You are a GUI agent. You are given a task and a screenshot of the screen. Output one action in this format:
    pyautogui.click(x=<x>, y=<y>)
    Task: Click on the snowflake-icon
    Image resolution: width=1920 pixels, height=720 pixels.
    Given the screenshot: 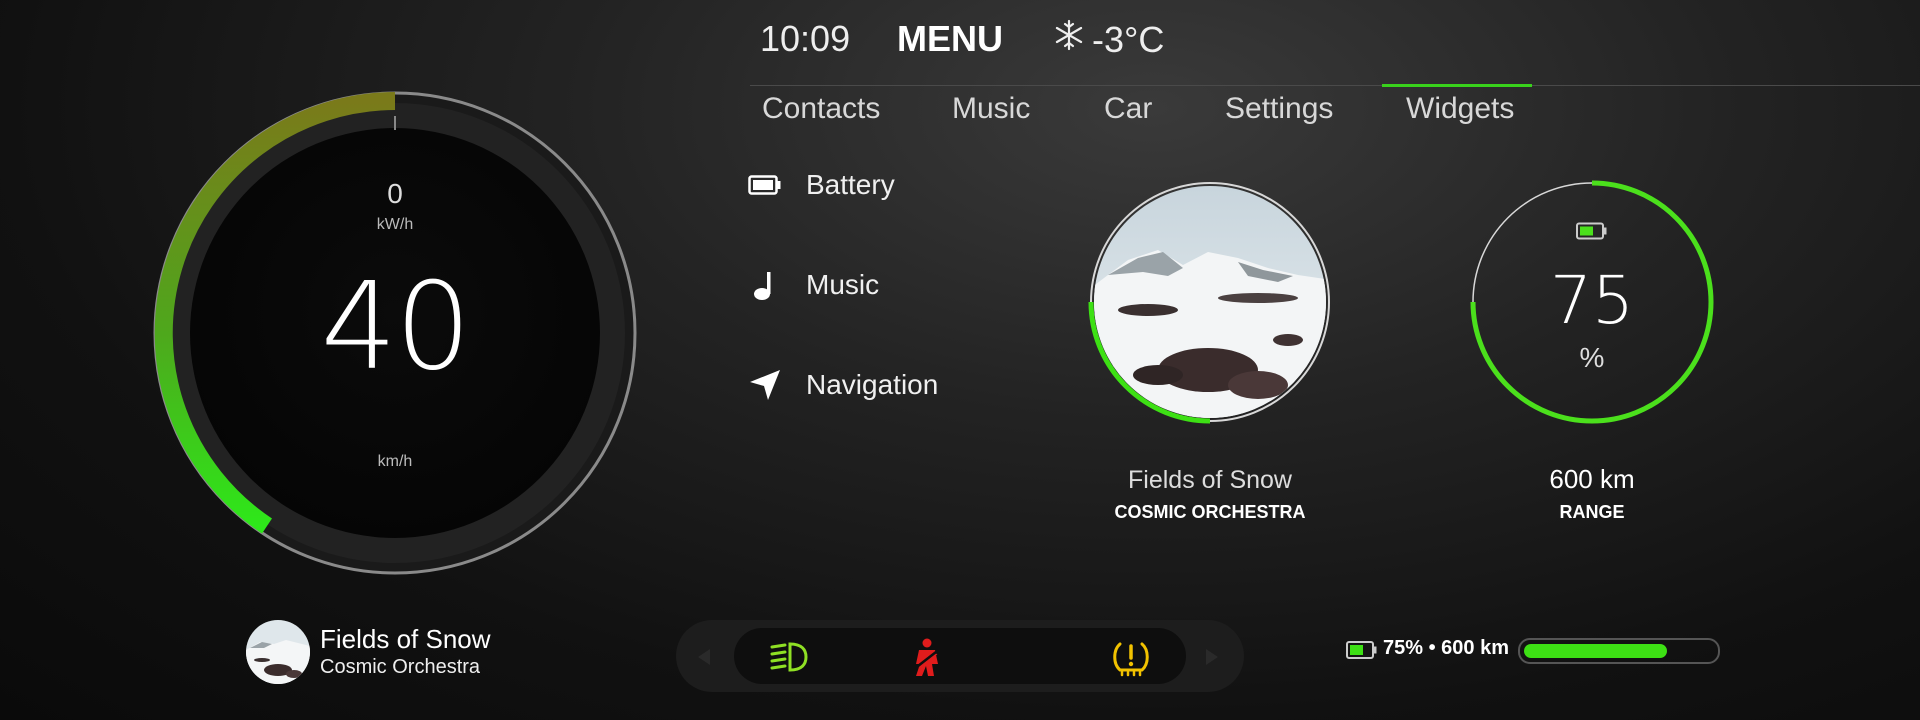 What is the action you would take?
    pyautogui.click(x=1069, y=39)
    